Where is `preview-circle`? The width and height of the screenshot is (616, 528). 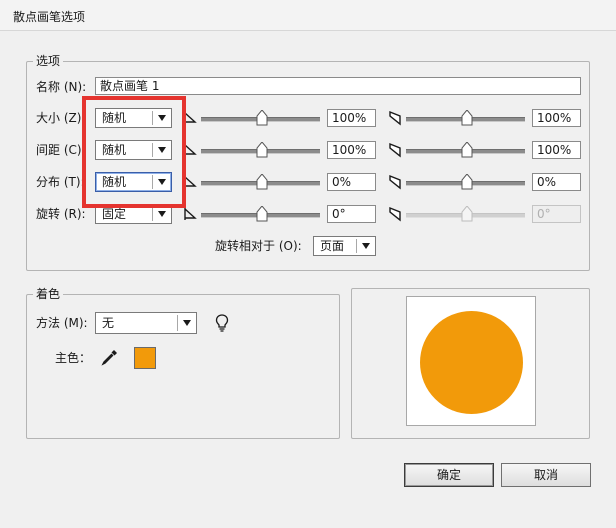
preview-circle is located at coordinates (471, 362).